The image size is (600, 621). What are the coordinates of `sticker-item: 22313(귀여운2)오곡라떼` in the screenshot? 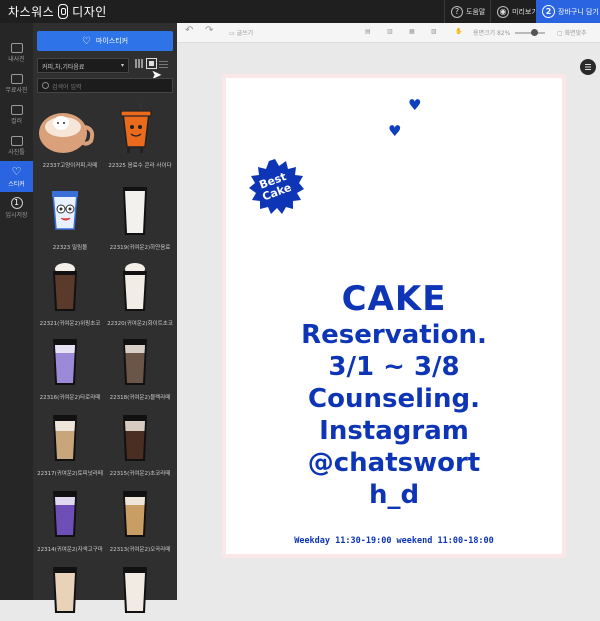 It's located at (140, 519).